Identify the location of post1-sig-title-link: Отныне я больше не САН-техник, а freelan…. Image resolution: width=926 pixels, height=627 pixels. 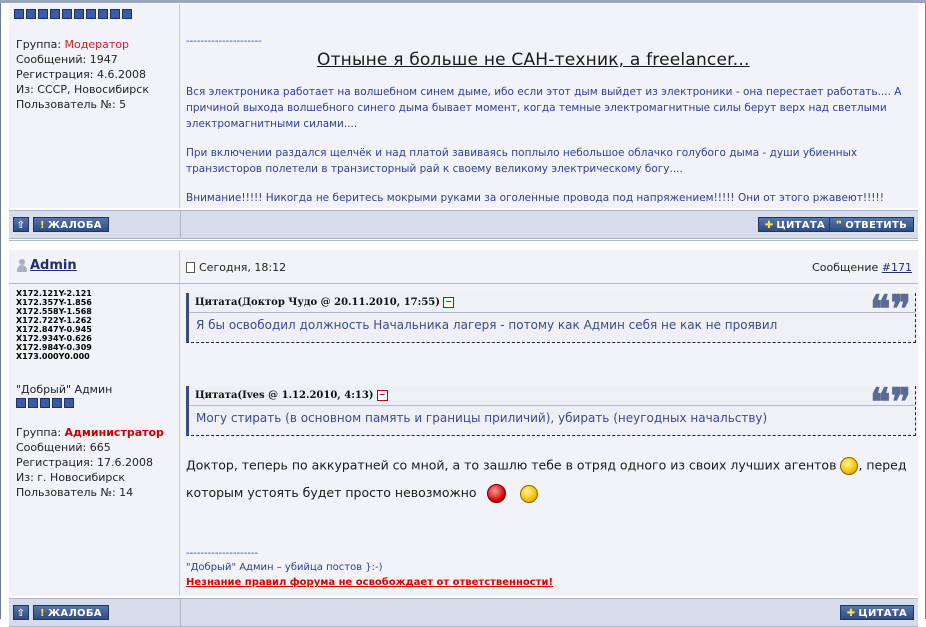
(533, 60).